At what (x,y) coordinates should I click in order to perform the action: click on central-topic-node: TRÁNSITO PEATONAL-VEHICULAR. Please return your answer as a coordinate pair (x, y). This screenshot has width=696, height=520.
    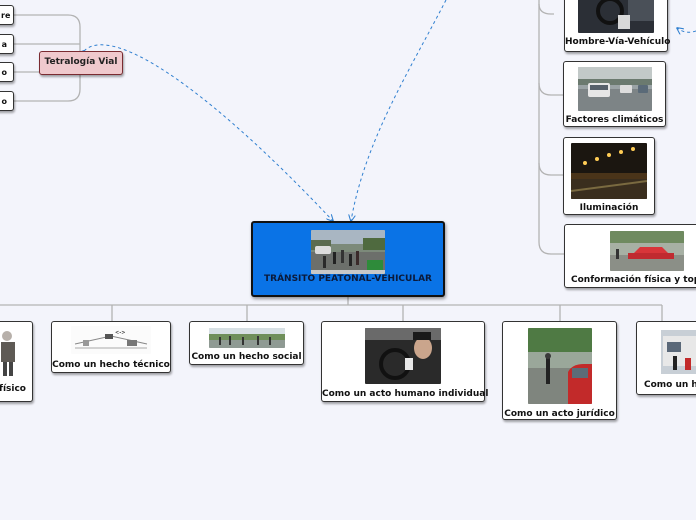
    Looking at the image, I should click on (348, 259).